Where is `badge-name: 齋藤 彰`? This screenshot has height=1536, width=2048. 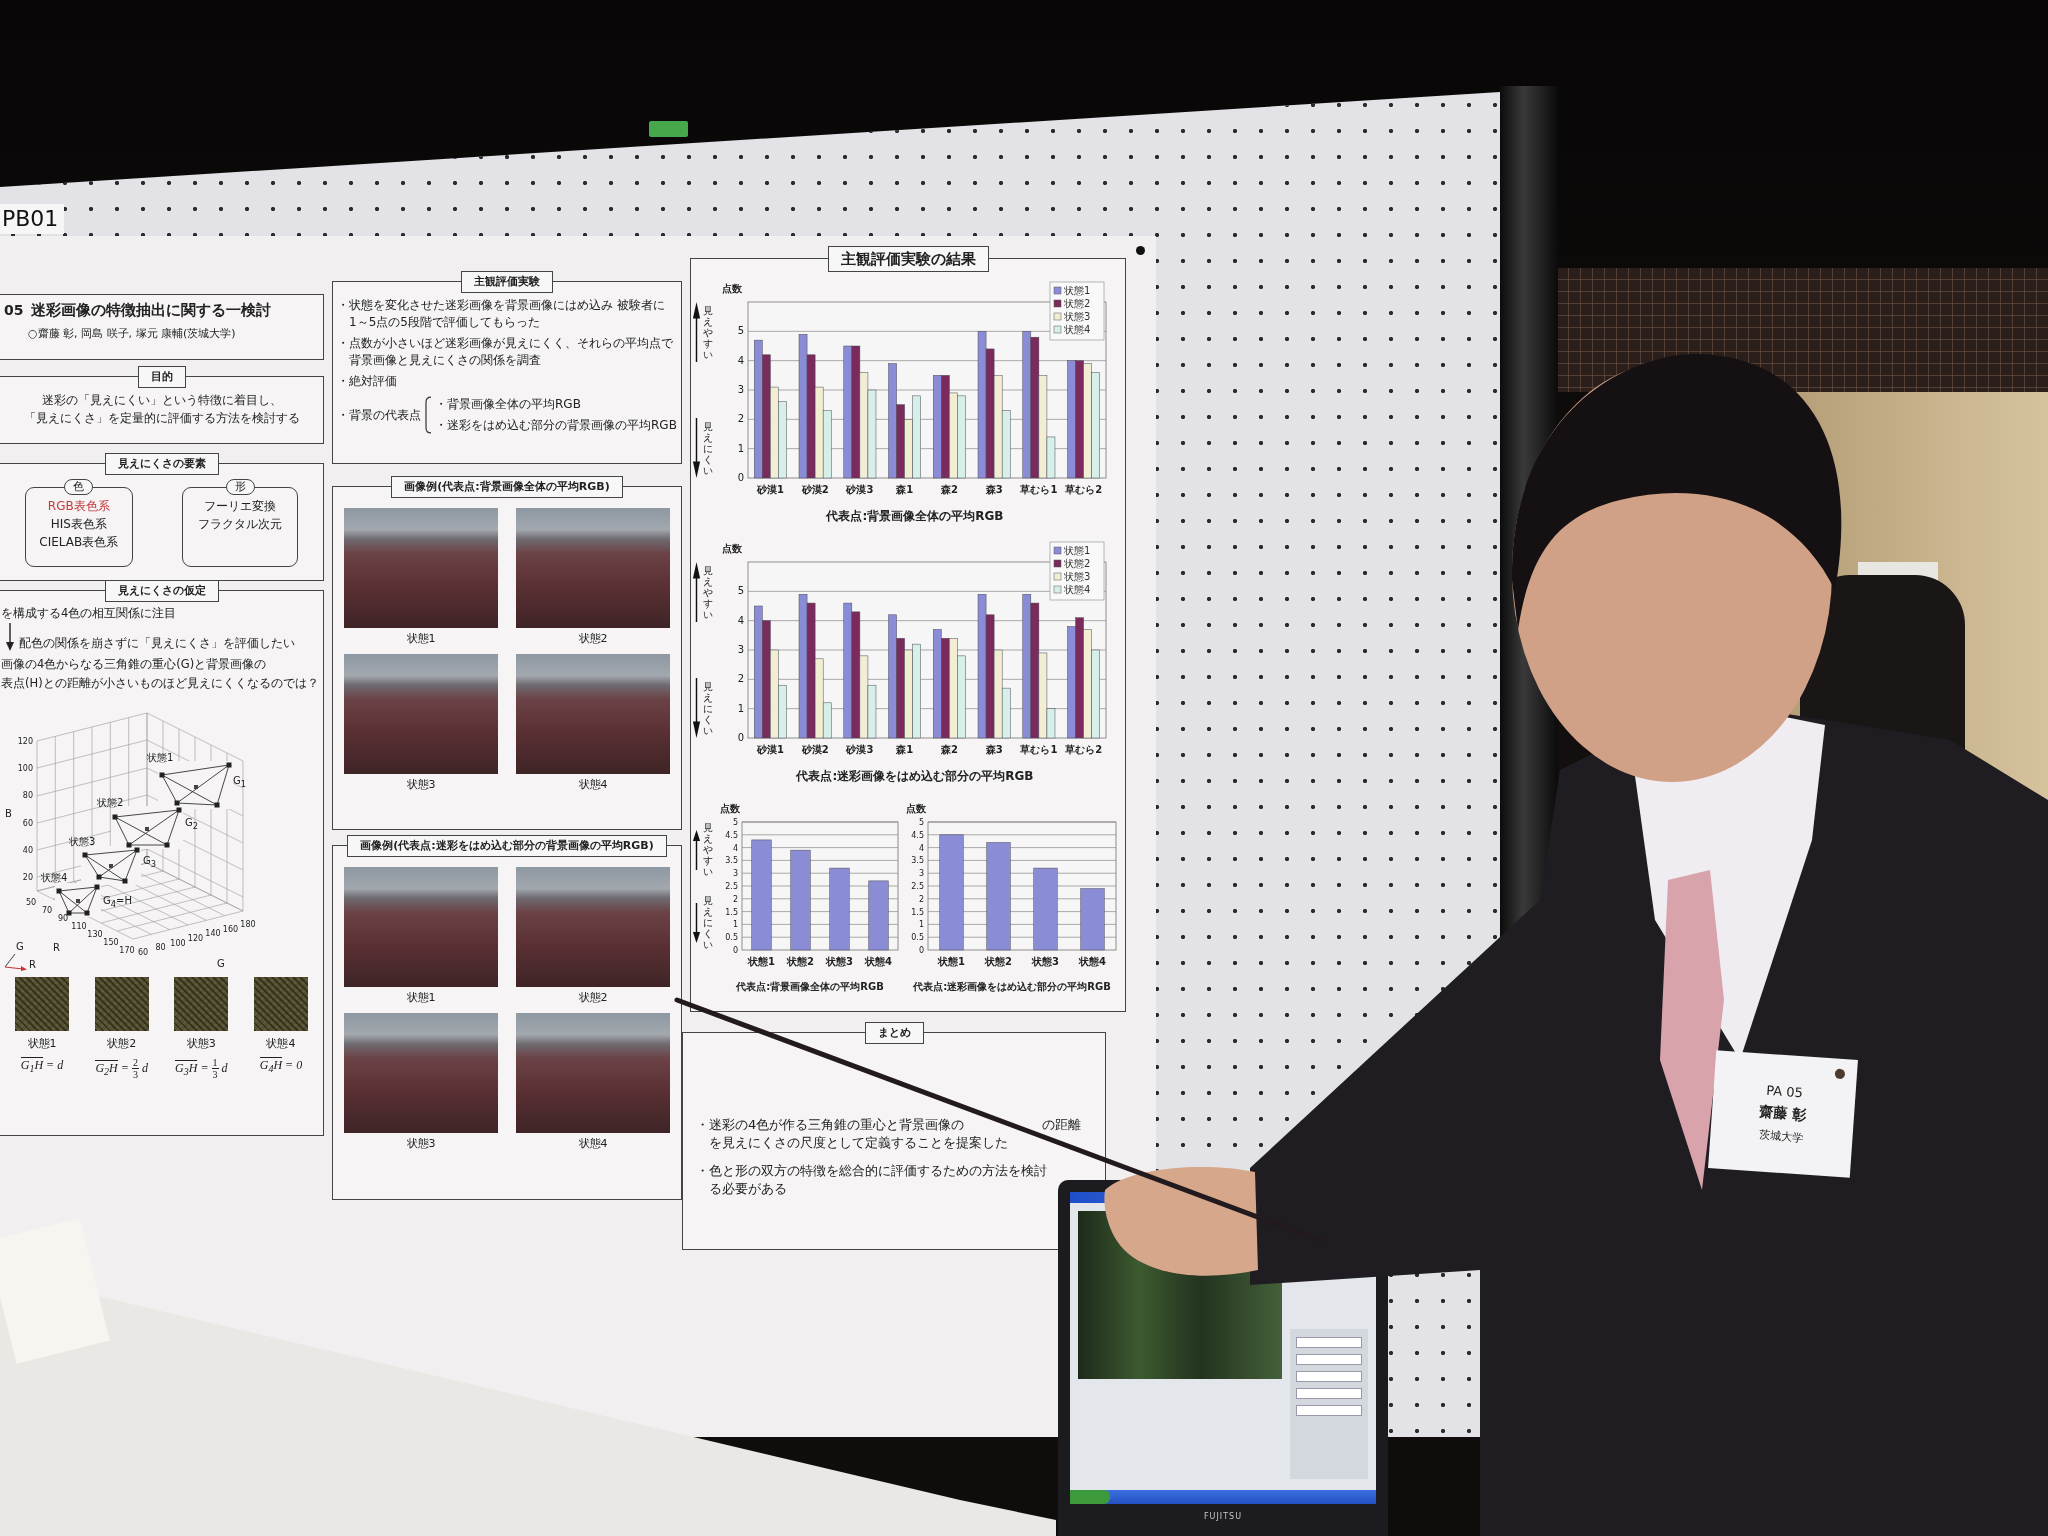 badge-name: 齋藤 彰 is located at coordinates (1783, 1114).